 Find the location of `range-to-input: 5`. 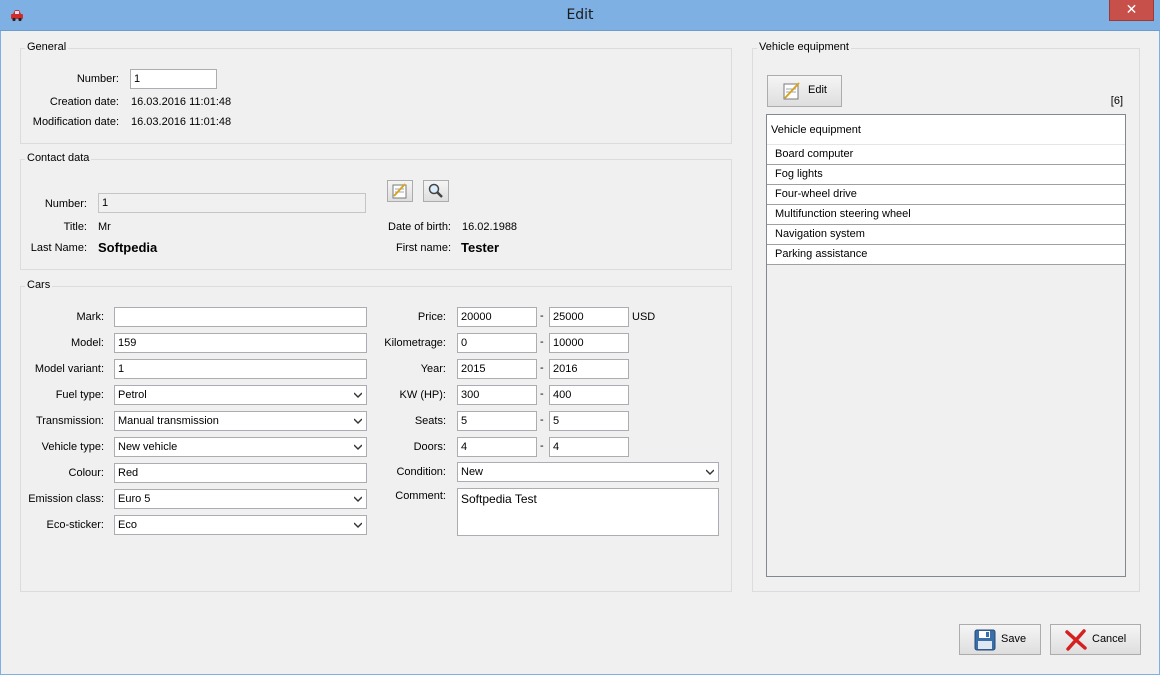

range-to-input: 5 is located at coordinates (589, 421).